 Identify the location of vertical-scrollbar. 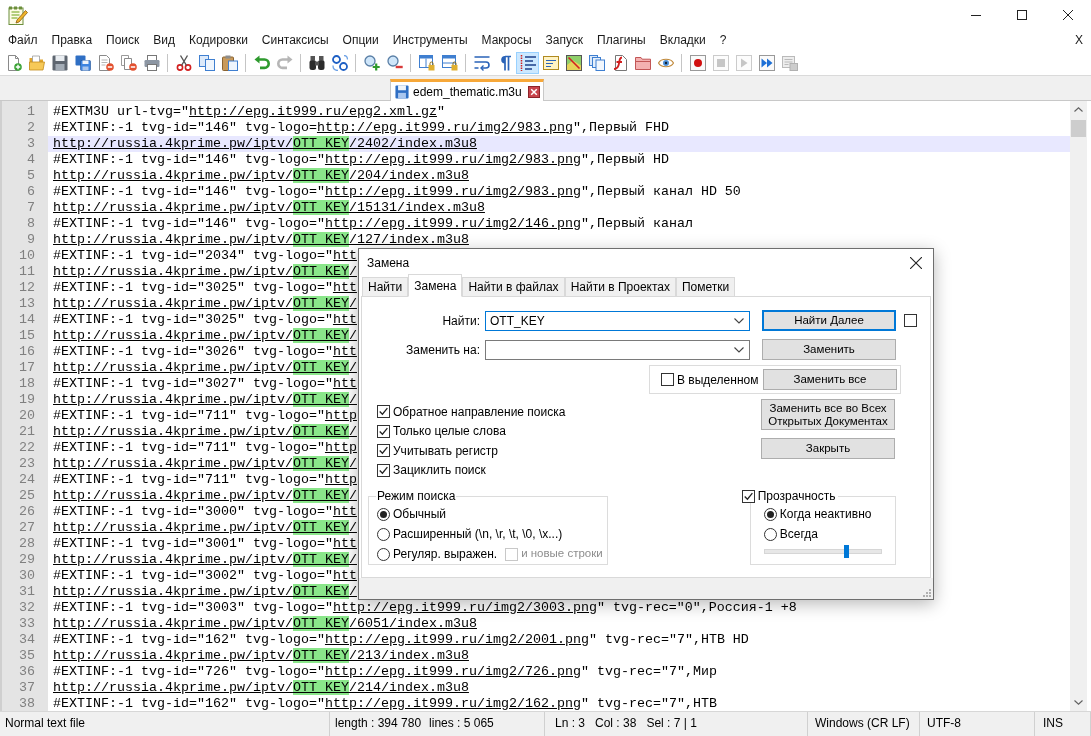
(1078, 406).